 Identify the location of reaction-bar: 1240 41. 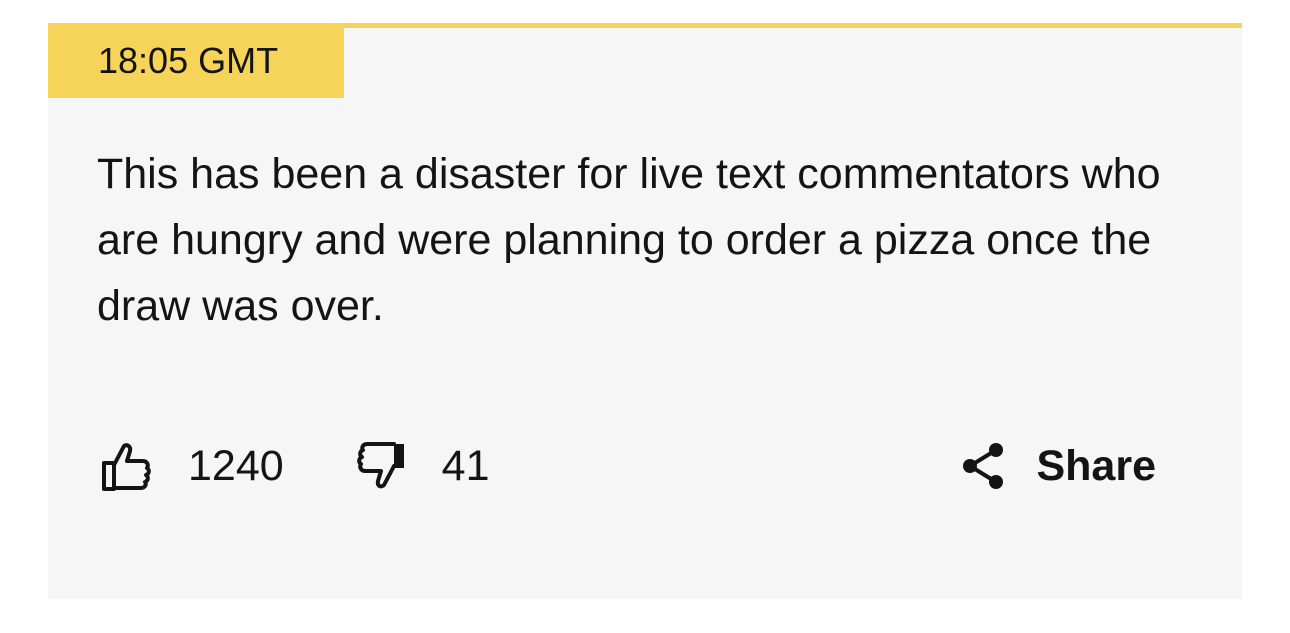
(295, 466).